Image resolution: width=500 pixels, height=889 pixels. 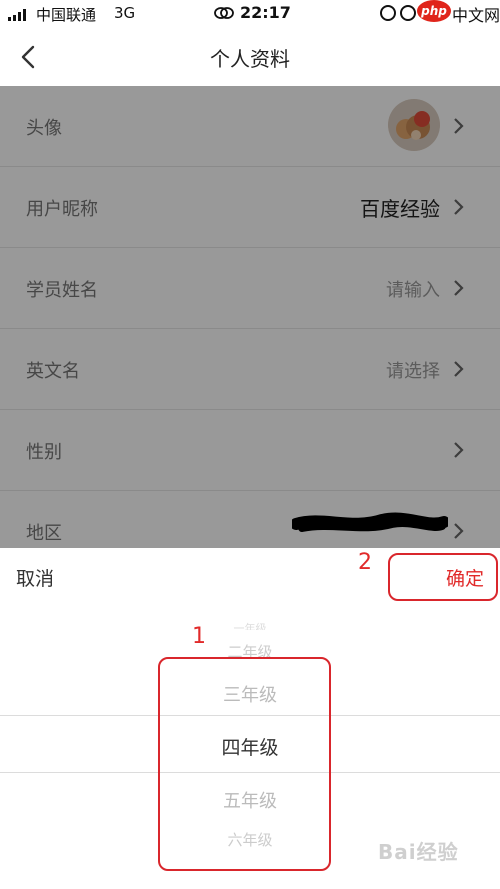 What do you see at coordinates (365, 562) in the screenshot?
I see `annotation-marker-2: 2` at bounding box center [365, 562].